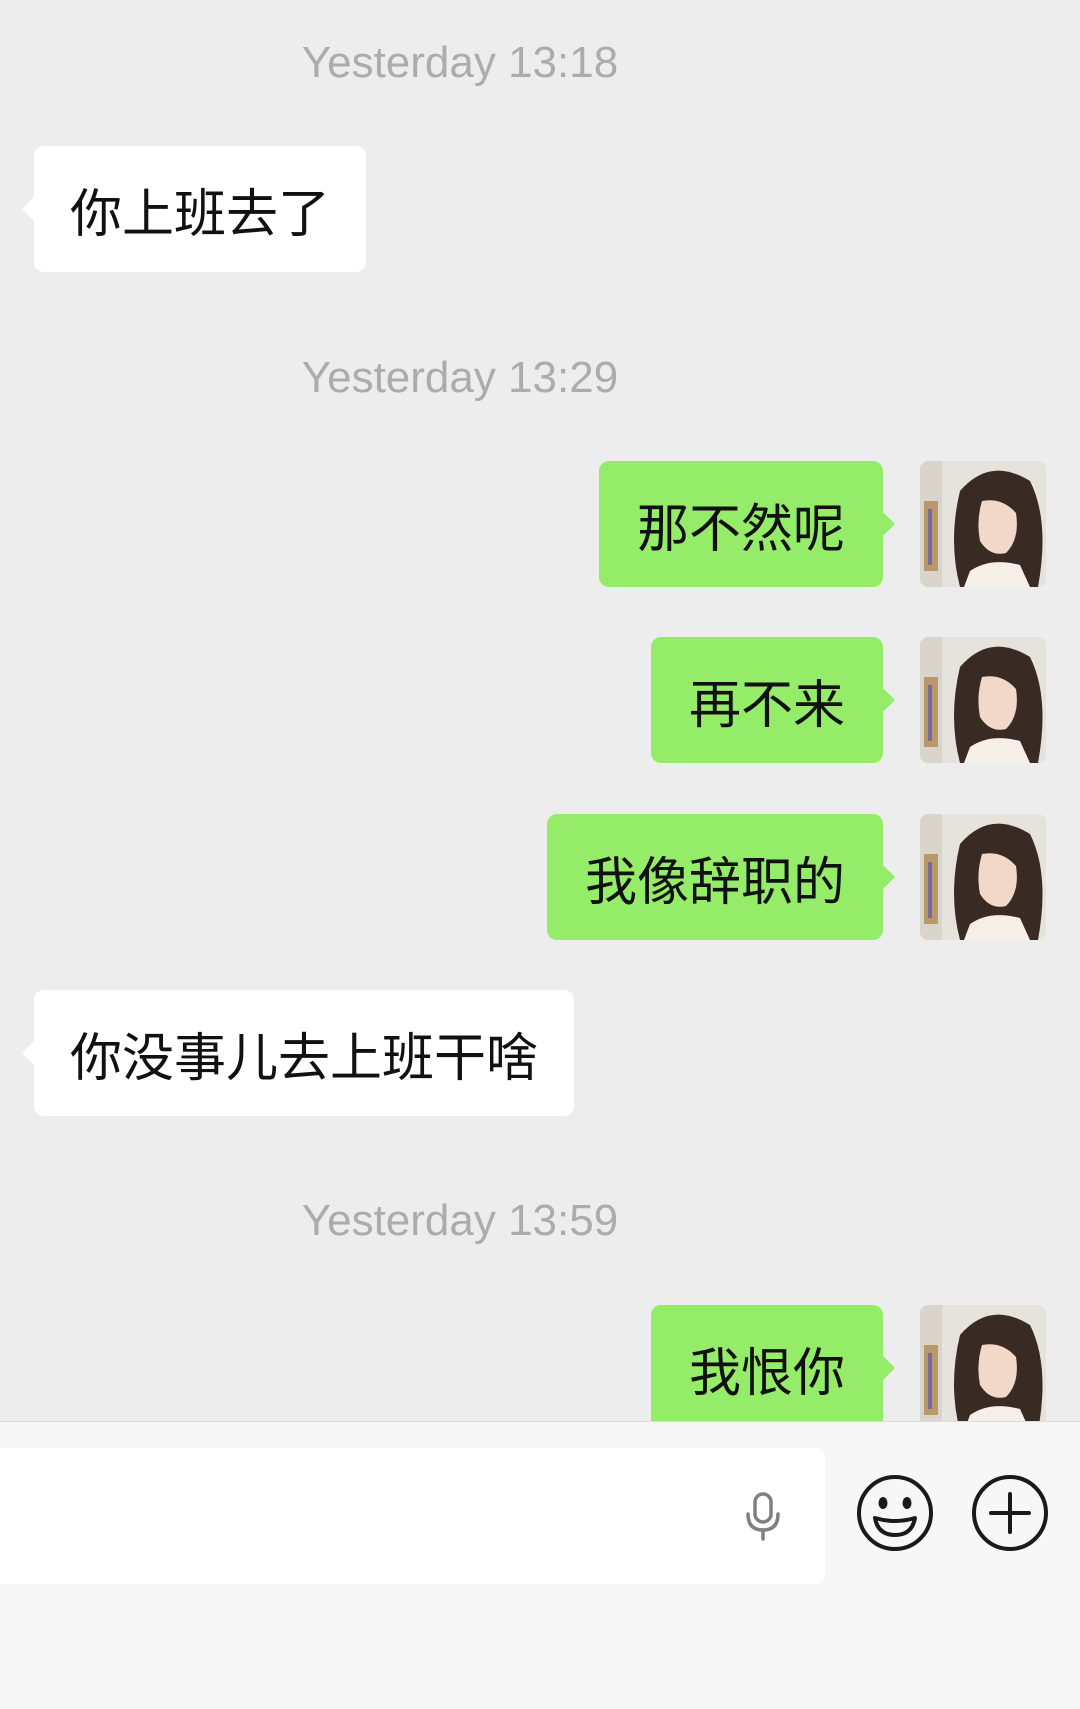  I want to click on microphone-icon, so click(763, 1516).